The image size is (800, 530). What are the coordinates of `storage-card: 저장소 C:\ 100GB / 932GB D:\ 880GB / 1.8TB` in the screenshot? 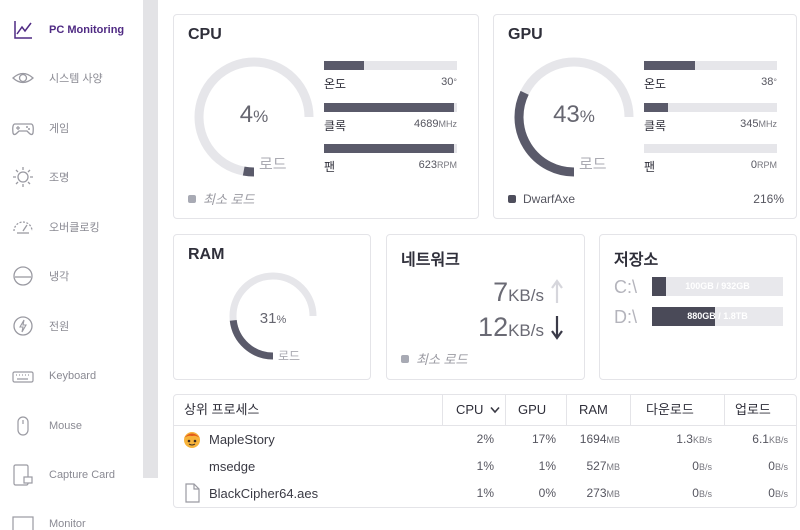 It's located at (698, 307).